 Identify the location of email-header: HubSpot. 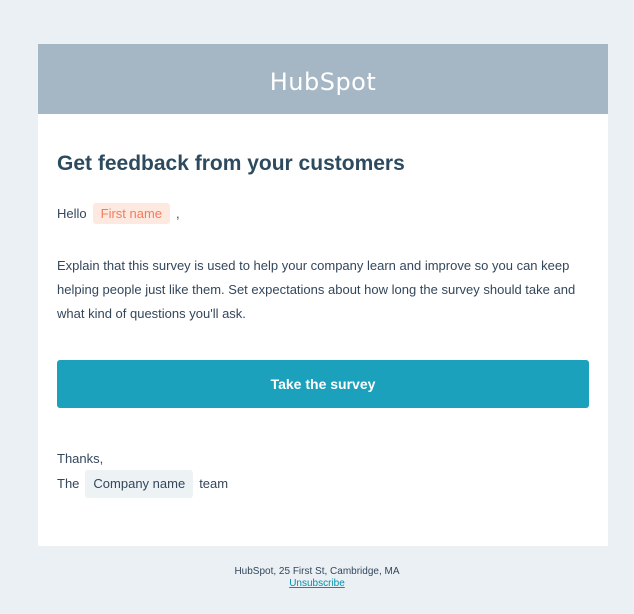
(323, 79).